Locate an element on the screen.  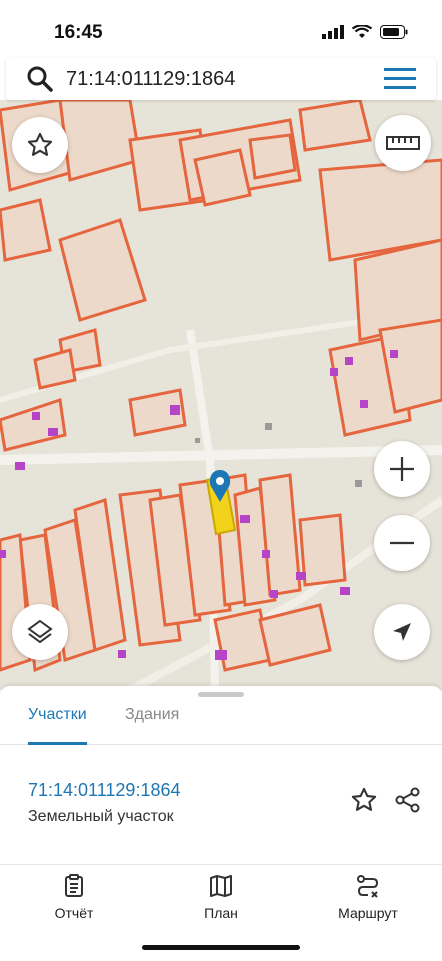
layers-button is located at coordinates (40, 632).